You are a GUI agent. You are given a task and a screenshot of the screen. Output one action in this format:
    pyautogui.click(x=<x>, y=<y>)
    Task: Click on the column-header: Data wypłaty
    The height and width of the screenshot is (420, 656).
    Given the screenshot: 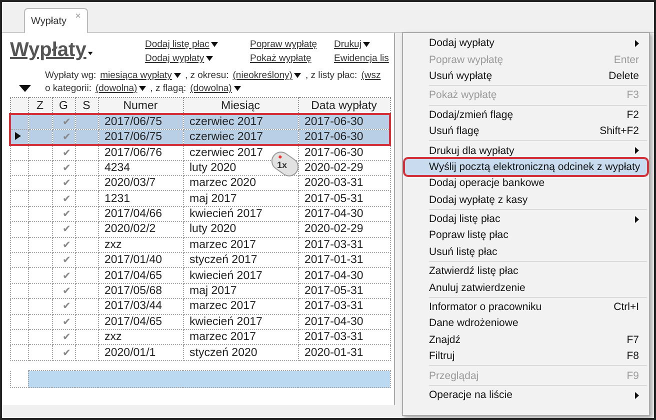 What is the action you would take?
    pyautogui.click(x=344, y=106)
    